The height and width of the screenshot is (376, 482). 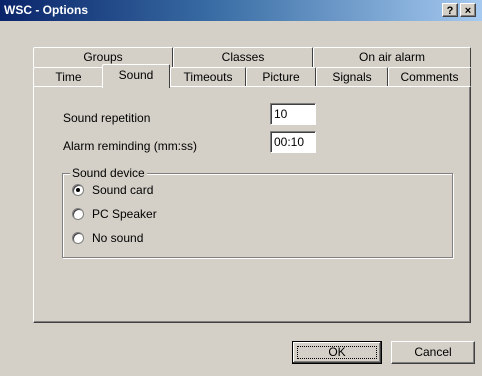 I want to click on tab-sound: Sound, so click(x=136, y=76).